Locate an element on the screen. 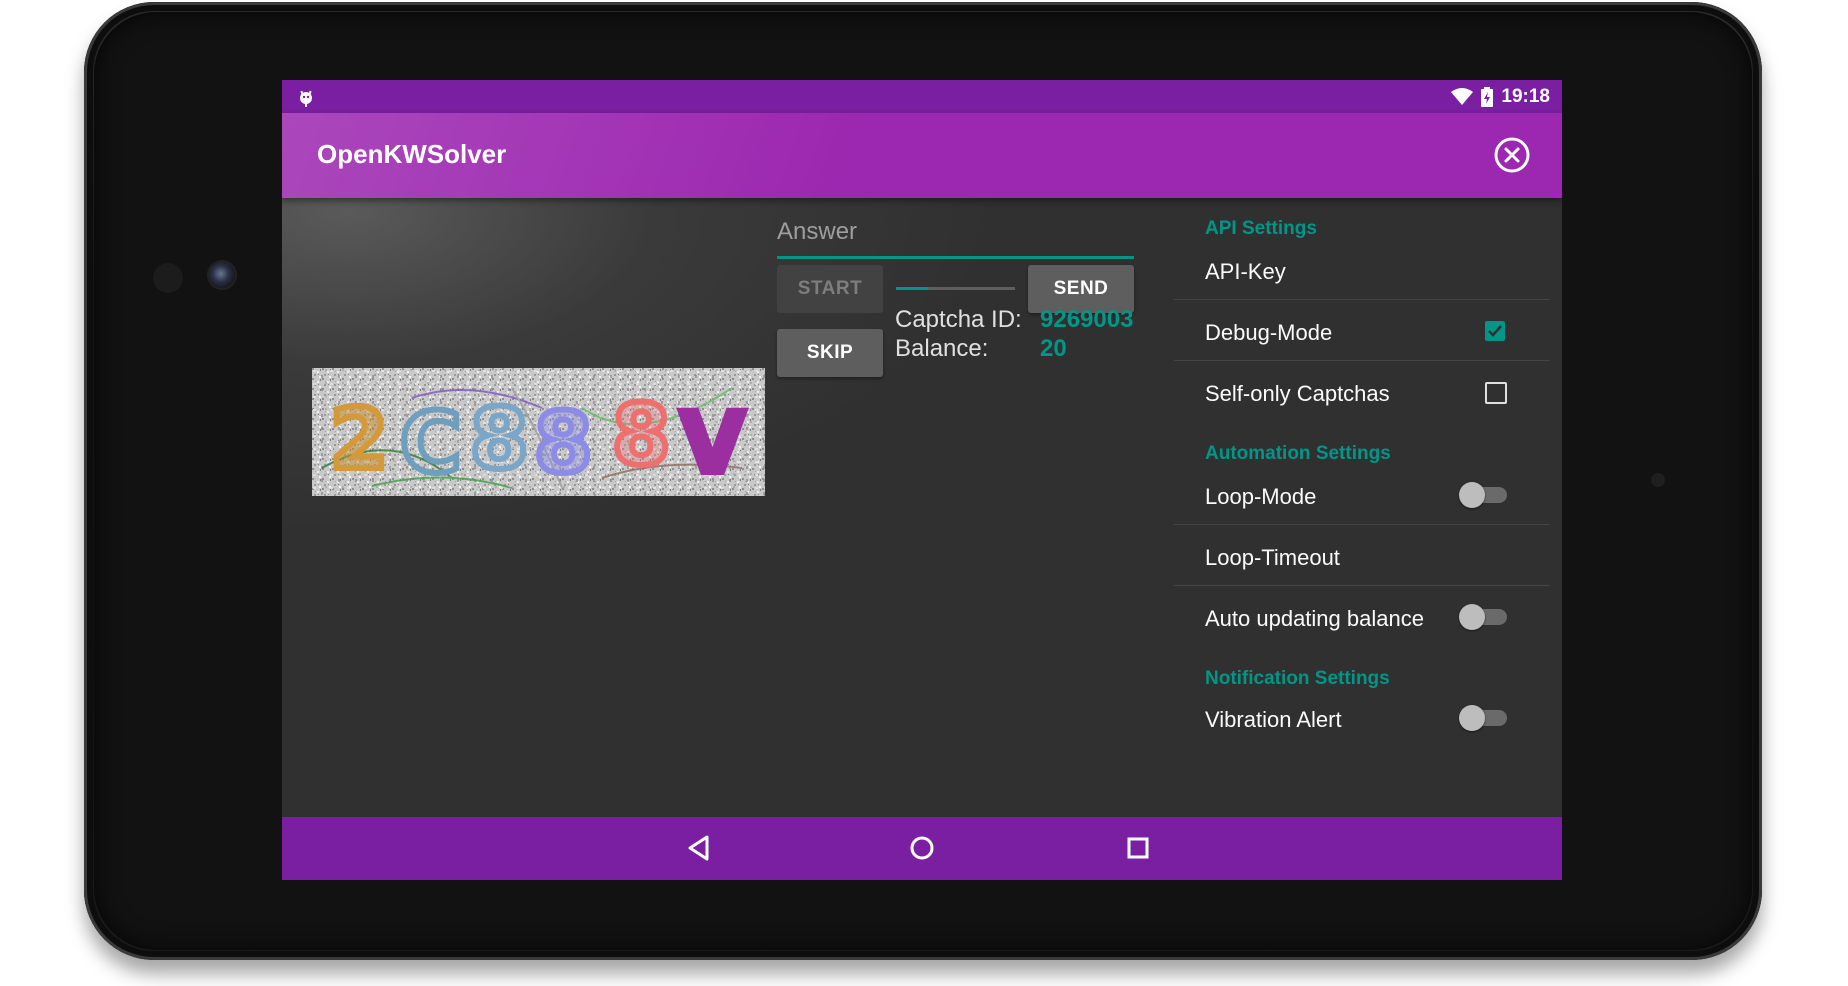 The image size is (1848, 986). loop-mode-switch is located at coordinates (1484, 495).